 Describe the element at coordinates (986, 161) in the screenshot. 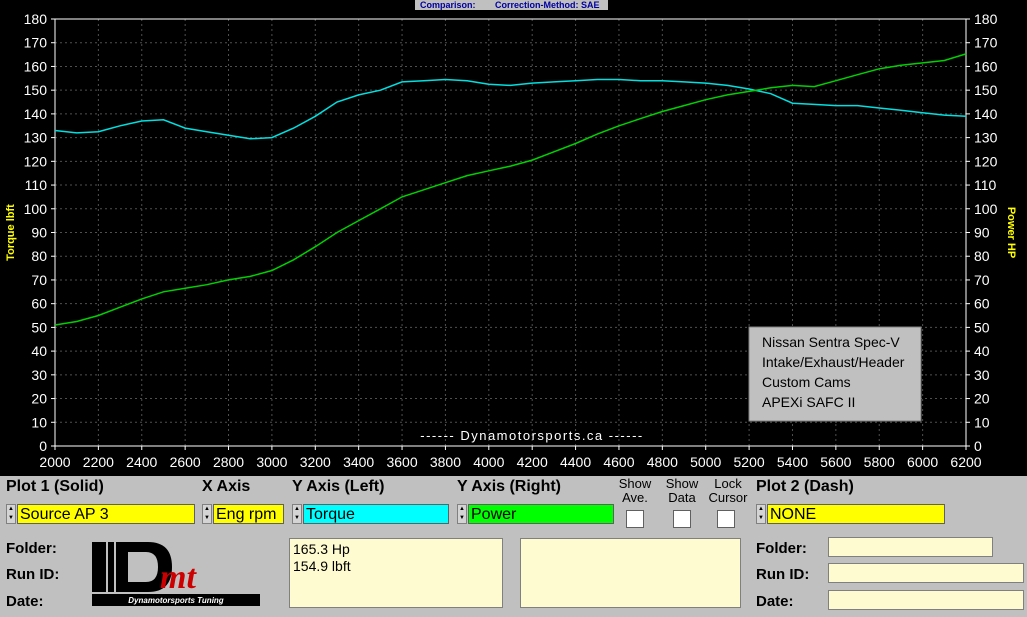

I see `ytick-label-right: 120` at that location.